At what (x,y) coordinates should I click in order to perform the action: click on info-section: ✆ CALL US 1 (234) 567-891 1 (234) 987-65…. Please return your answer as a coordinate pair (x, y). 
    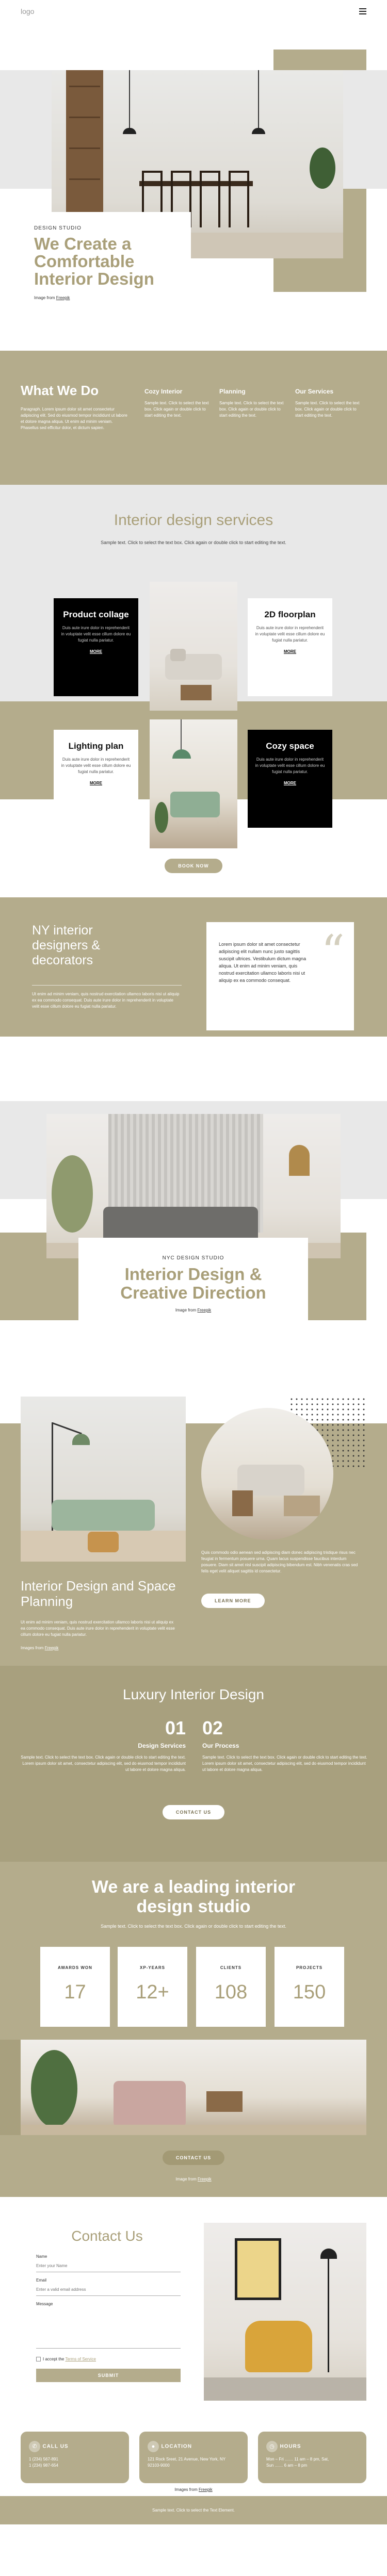
    Looking at the image, I should click on (193, 2462).